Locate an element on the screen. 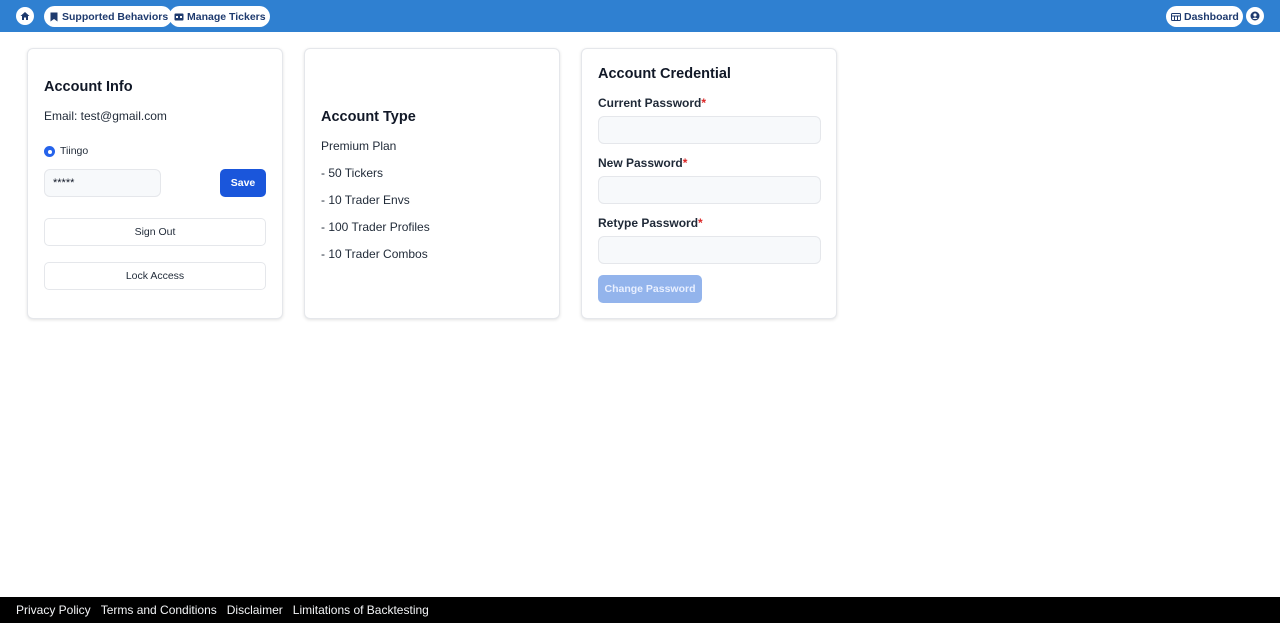  bookmark-icon is located at coordinates (54, 17).